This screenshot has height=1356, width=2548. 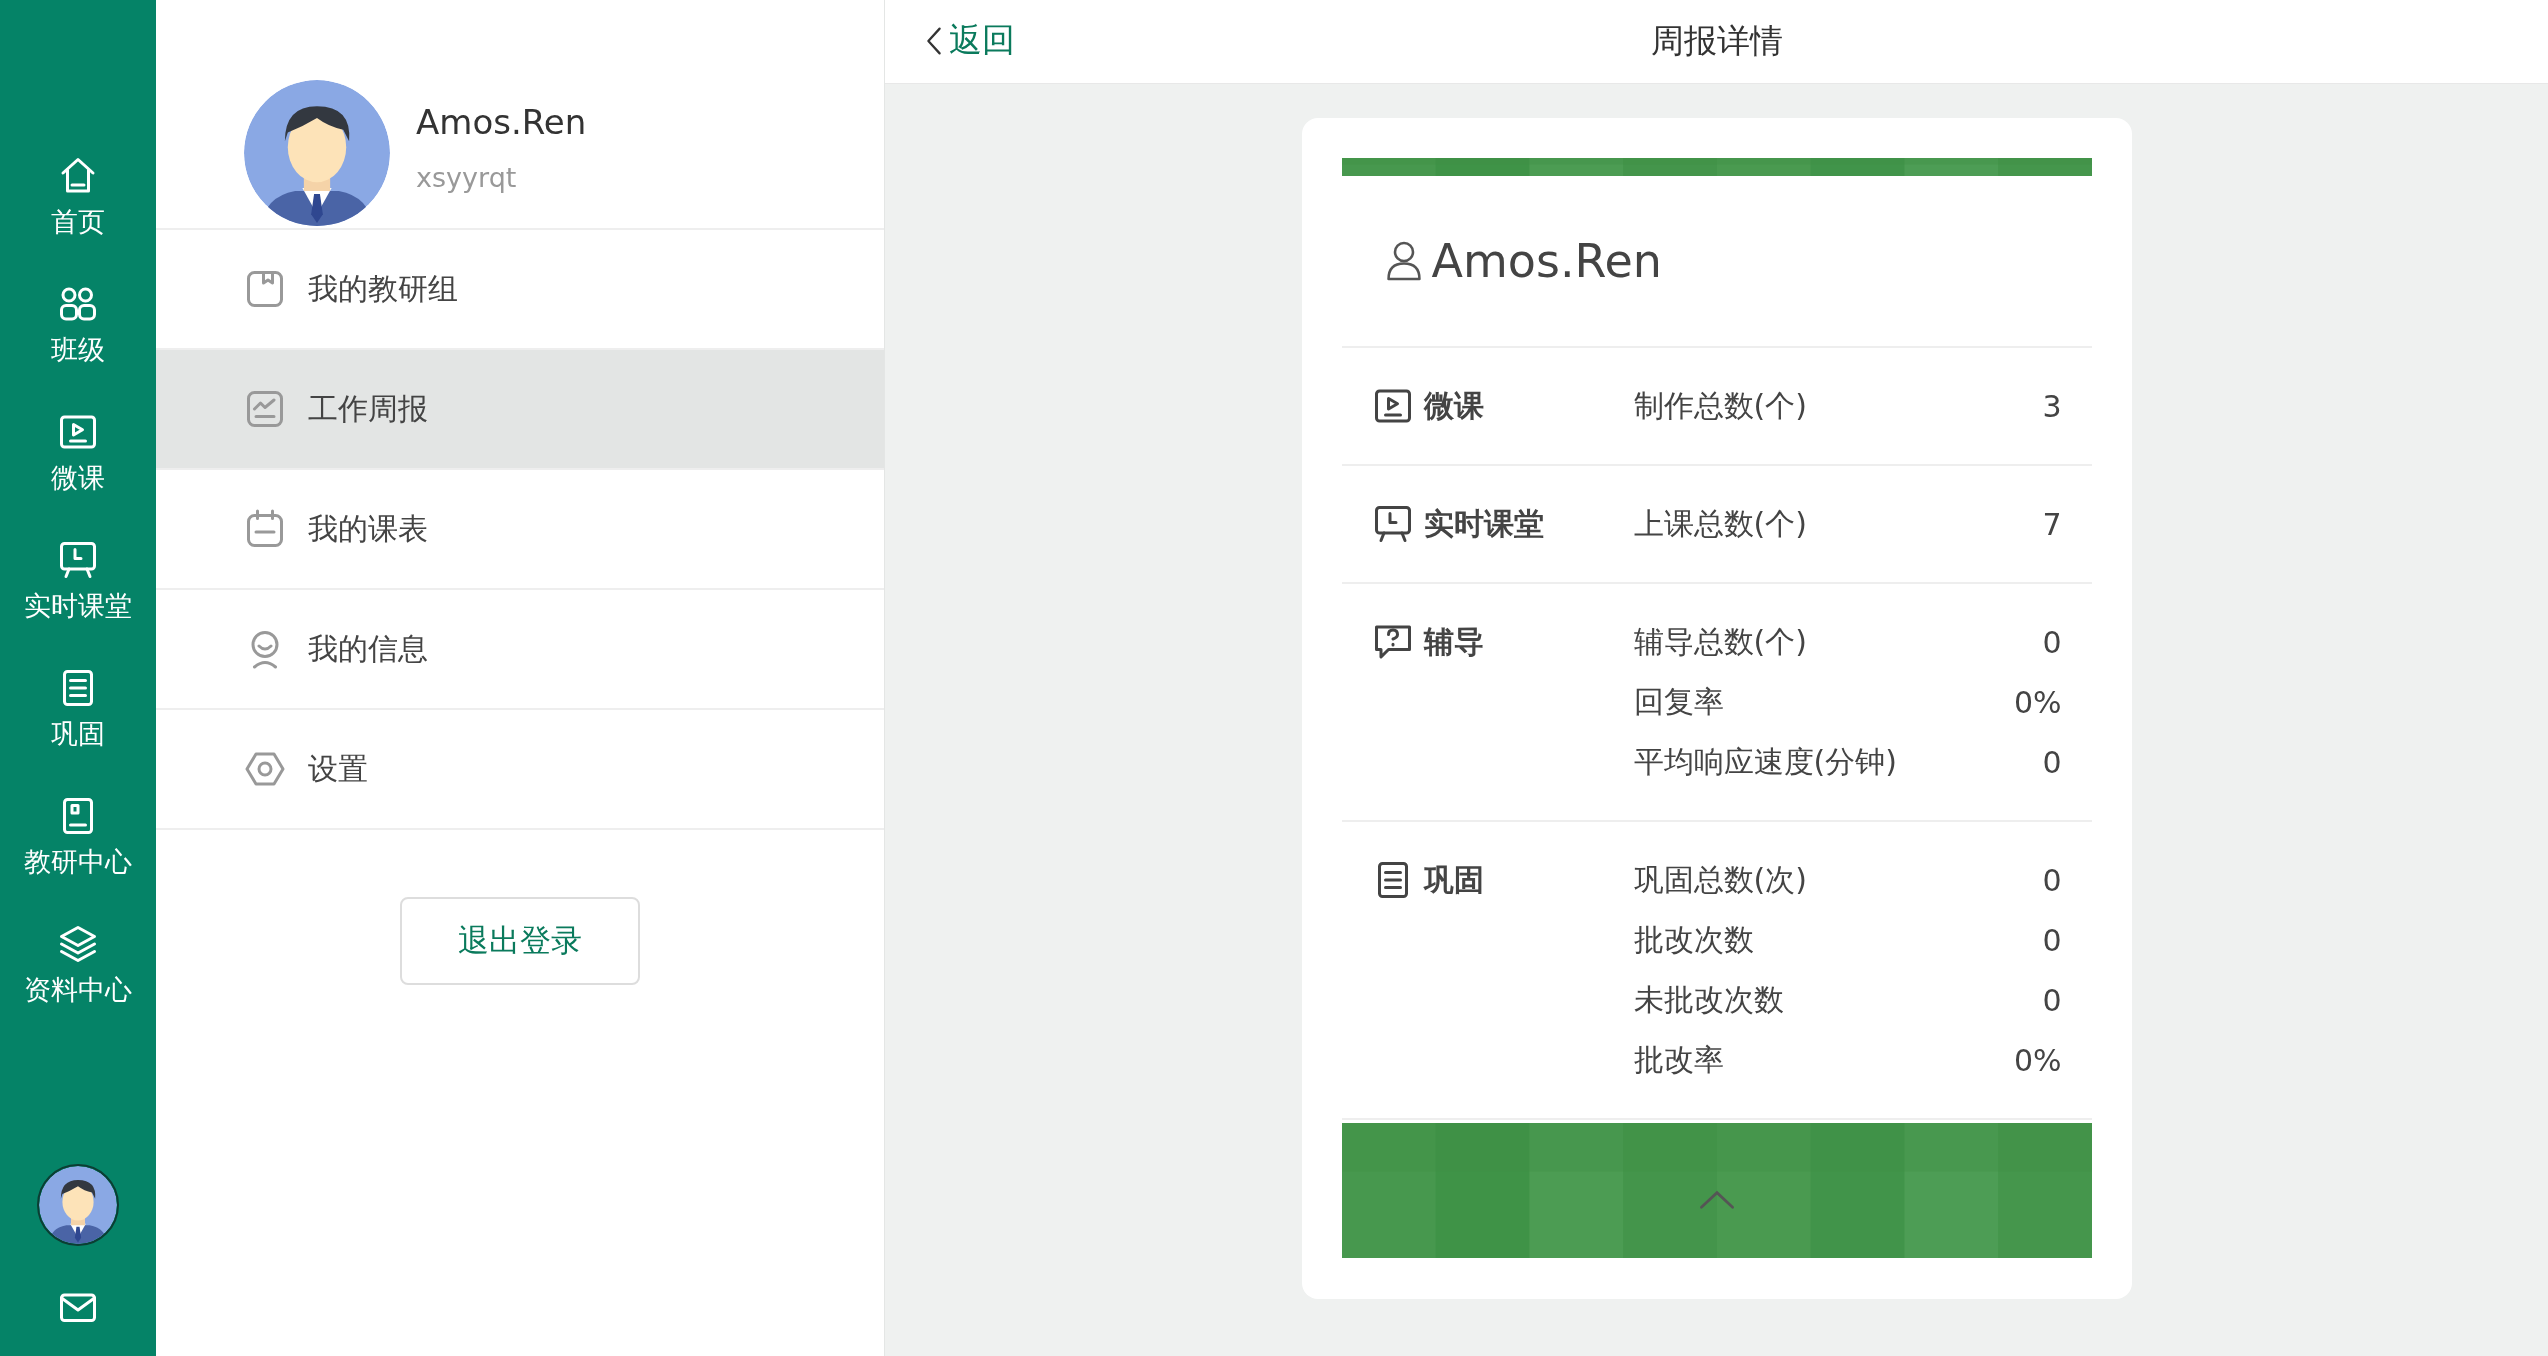 I want to click on back-link: 返回, so click(x=970, y=40).